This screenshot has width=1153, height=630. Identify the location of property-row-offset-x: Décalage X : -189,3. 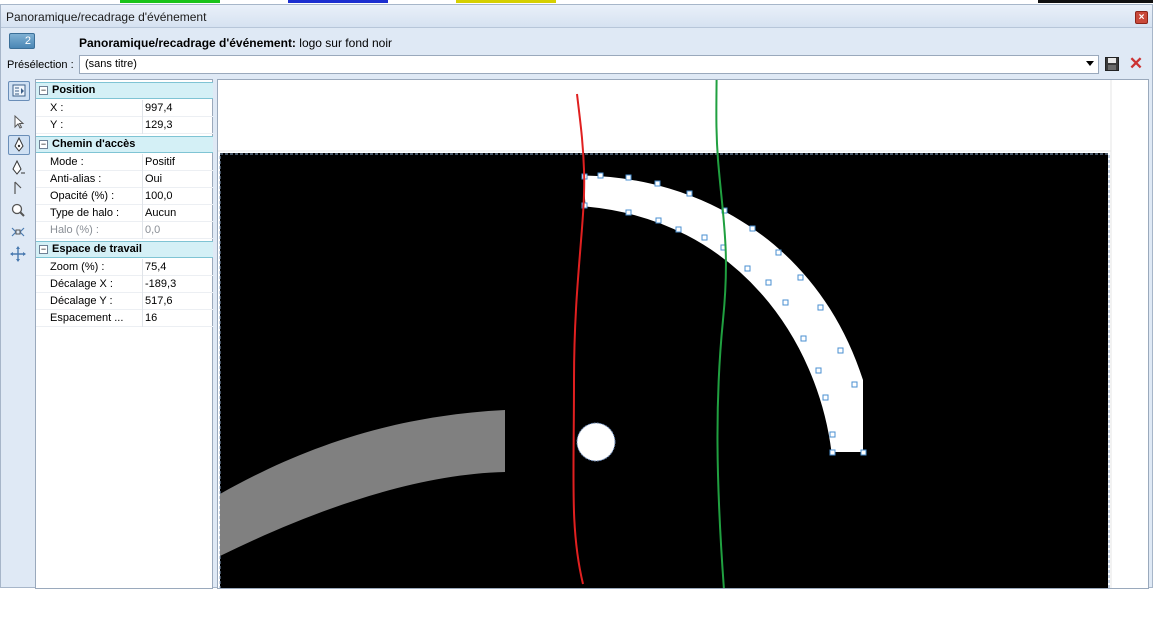
(124, 284).